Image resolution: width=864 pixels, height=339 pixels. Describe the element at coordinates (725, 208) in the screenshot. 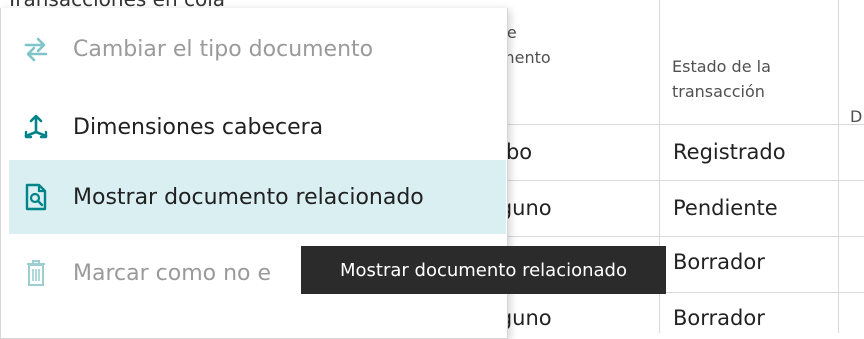

I see `table-row-2-estado: Pendiente` at that location.